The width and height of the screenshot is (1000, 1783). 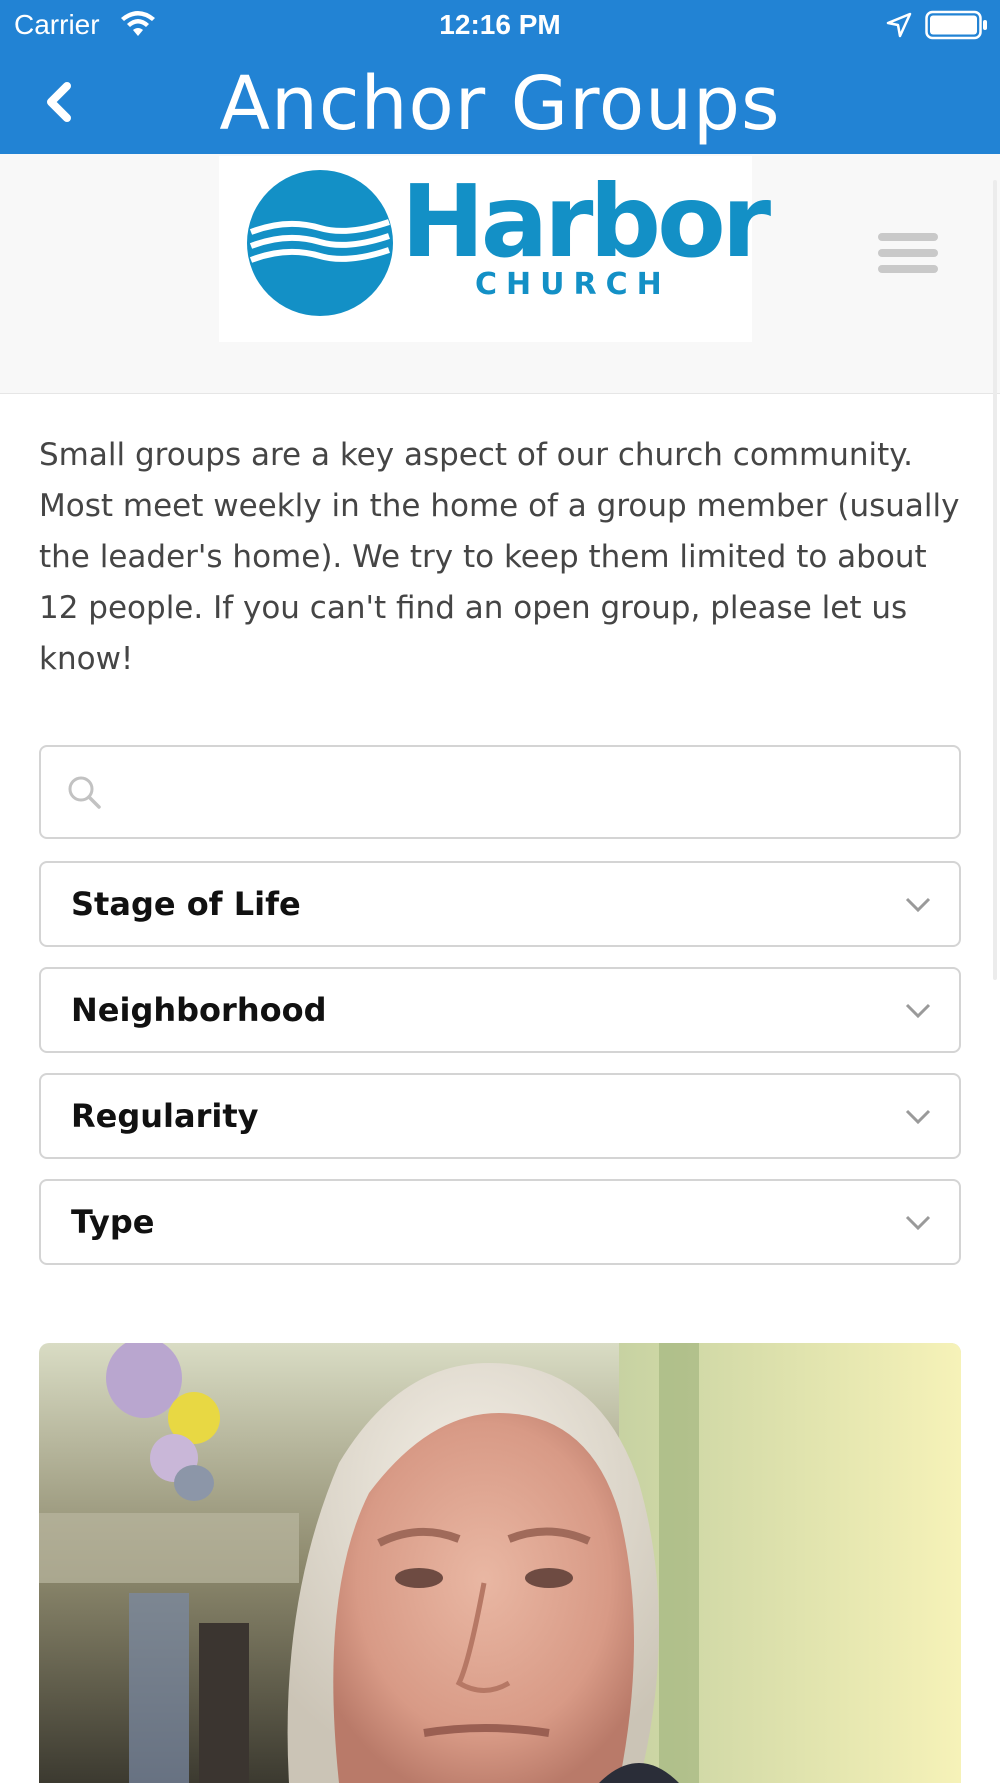 What do you see at coordinates (113, 1222) in the screenshot?
I see `filter-label: Type` at bounding box center [113, 1222].